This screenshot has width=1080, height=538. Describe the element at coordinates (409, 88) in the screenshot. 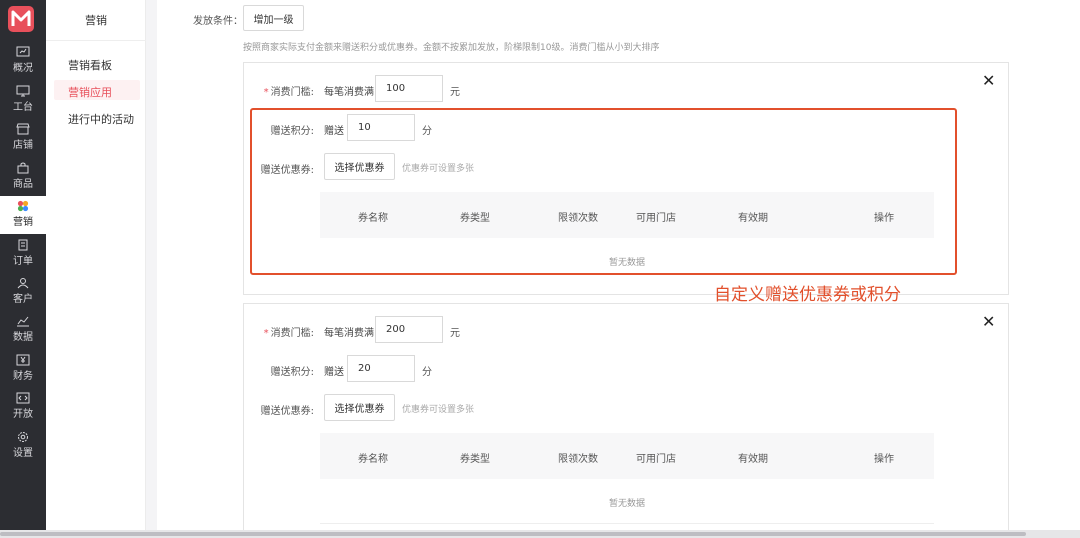

I see `threshold-input: 100` at that location.